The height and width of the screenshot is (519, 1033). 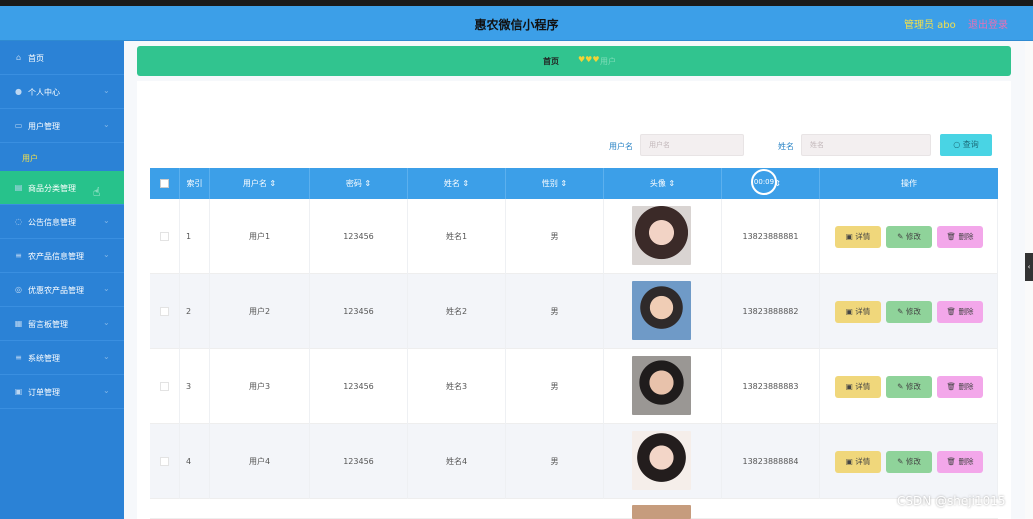 I want to click on logout-link: 退出登录, so click(x=988, y=23).